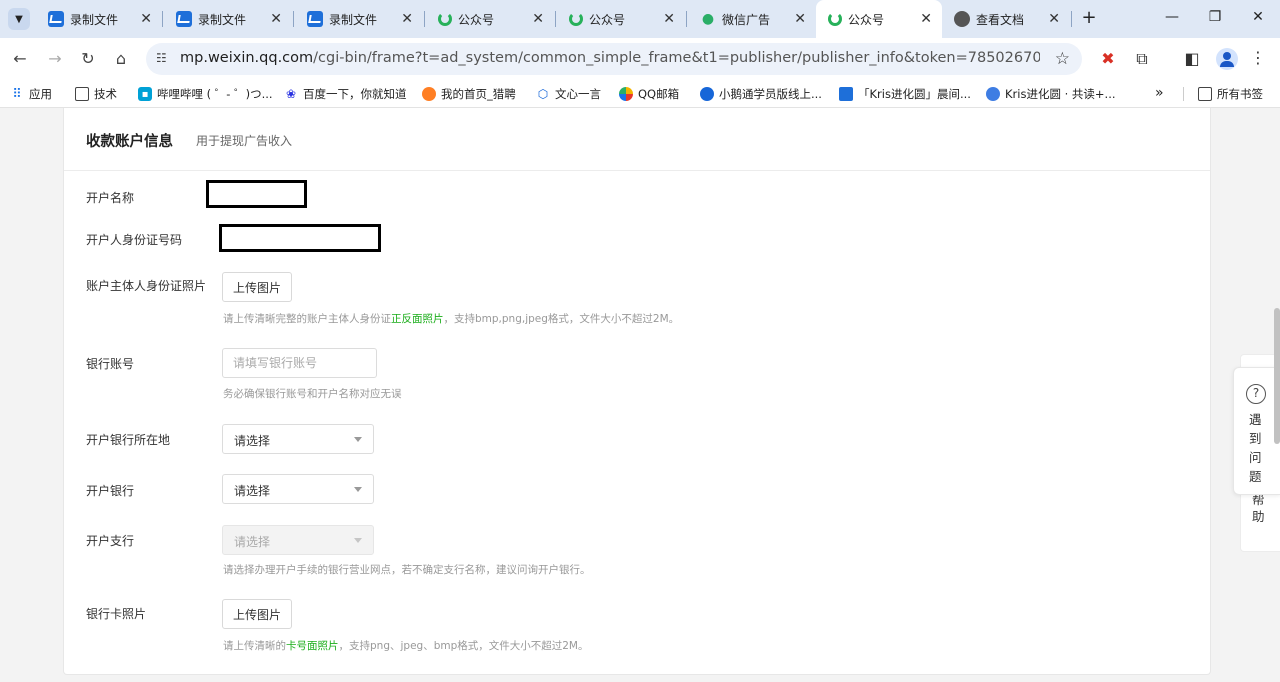  I want to click on question-circle-icon: ?, so click(1256, 394).